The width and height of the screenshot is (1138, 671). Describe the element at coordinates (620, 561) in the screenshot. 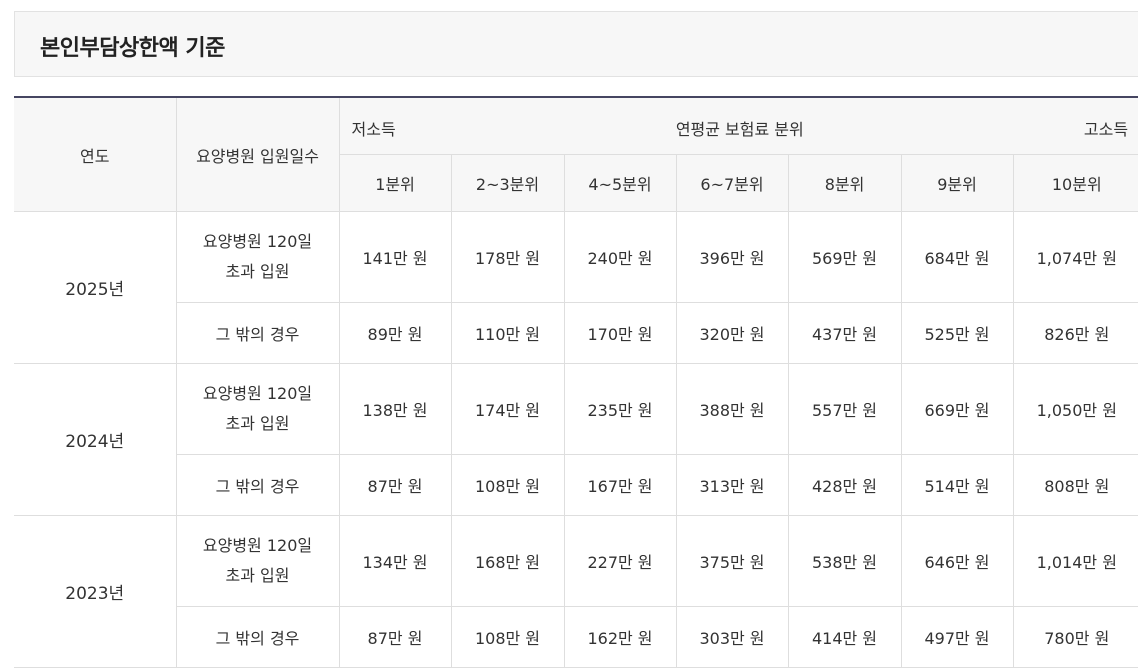

I see `value-cell: 227만 원` at that location.